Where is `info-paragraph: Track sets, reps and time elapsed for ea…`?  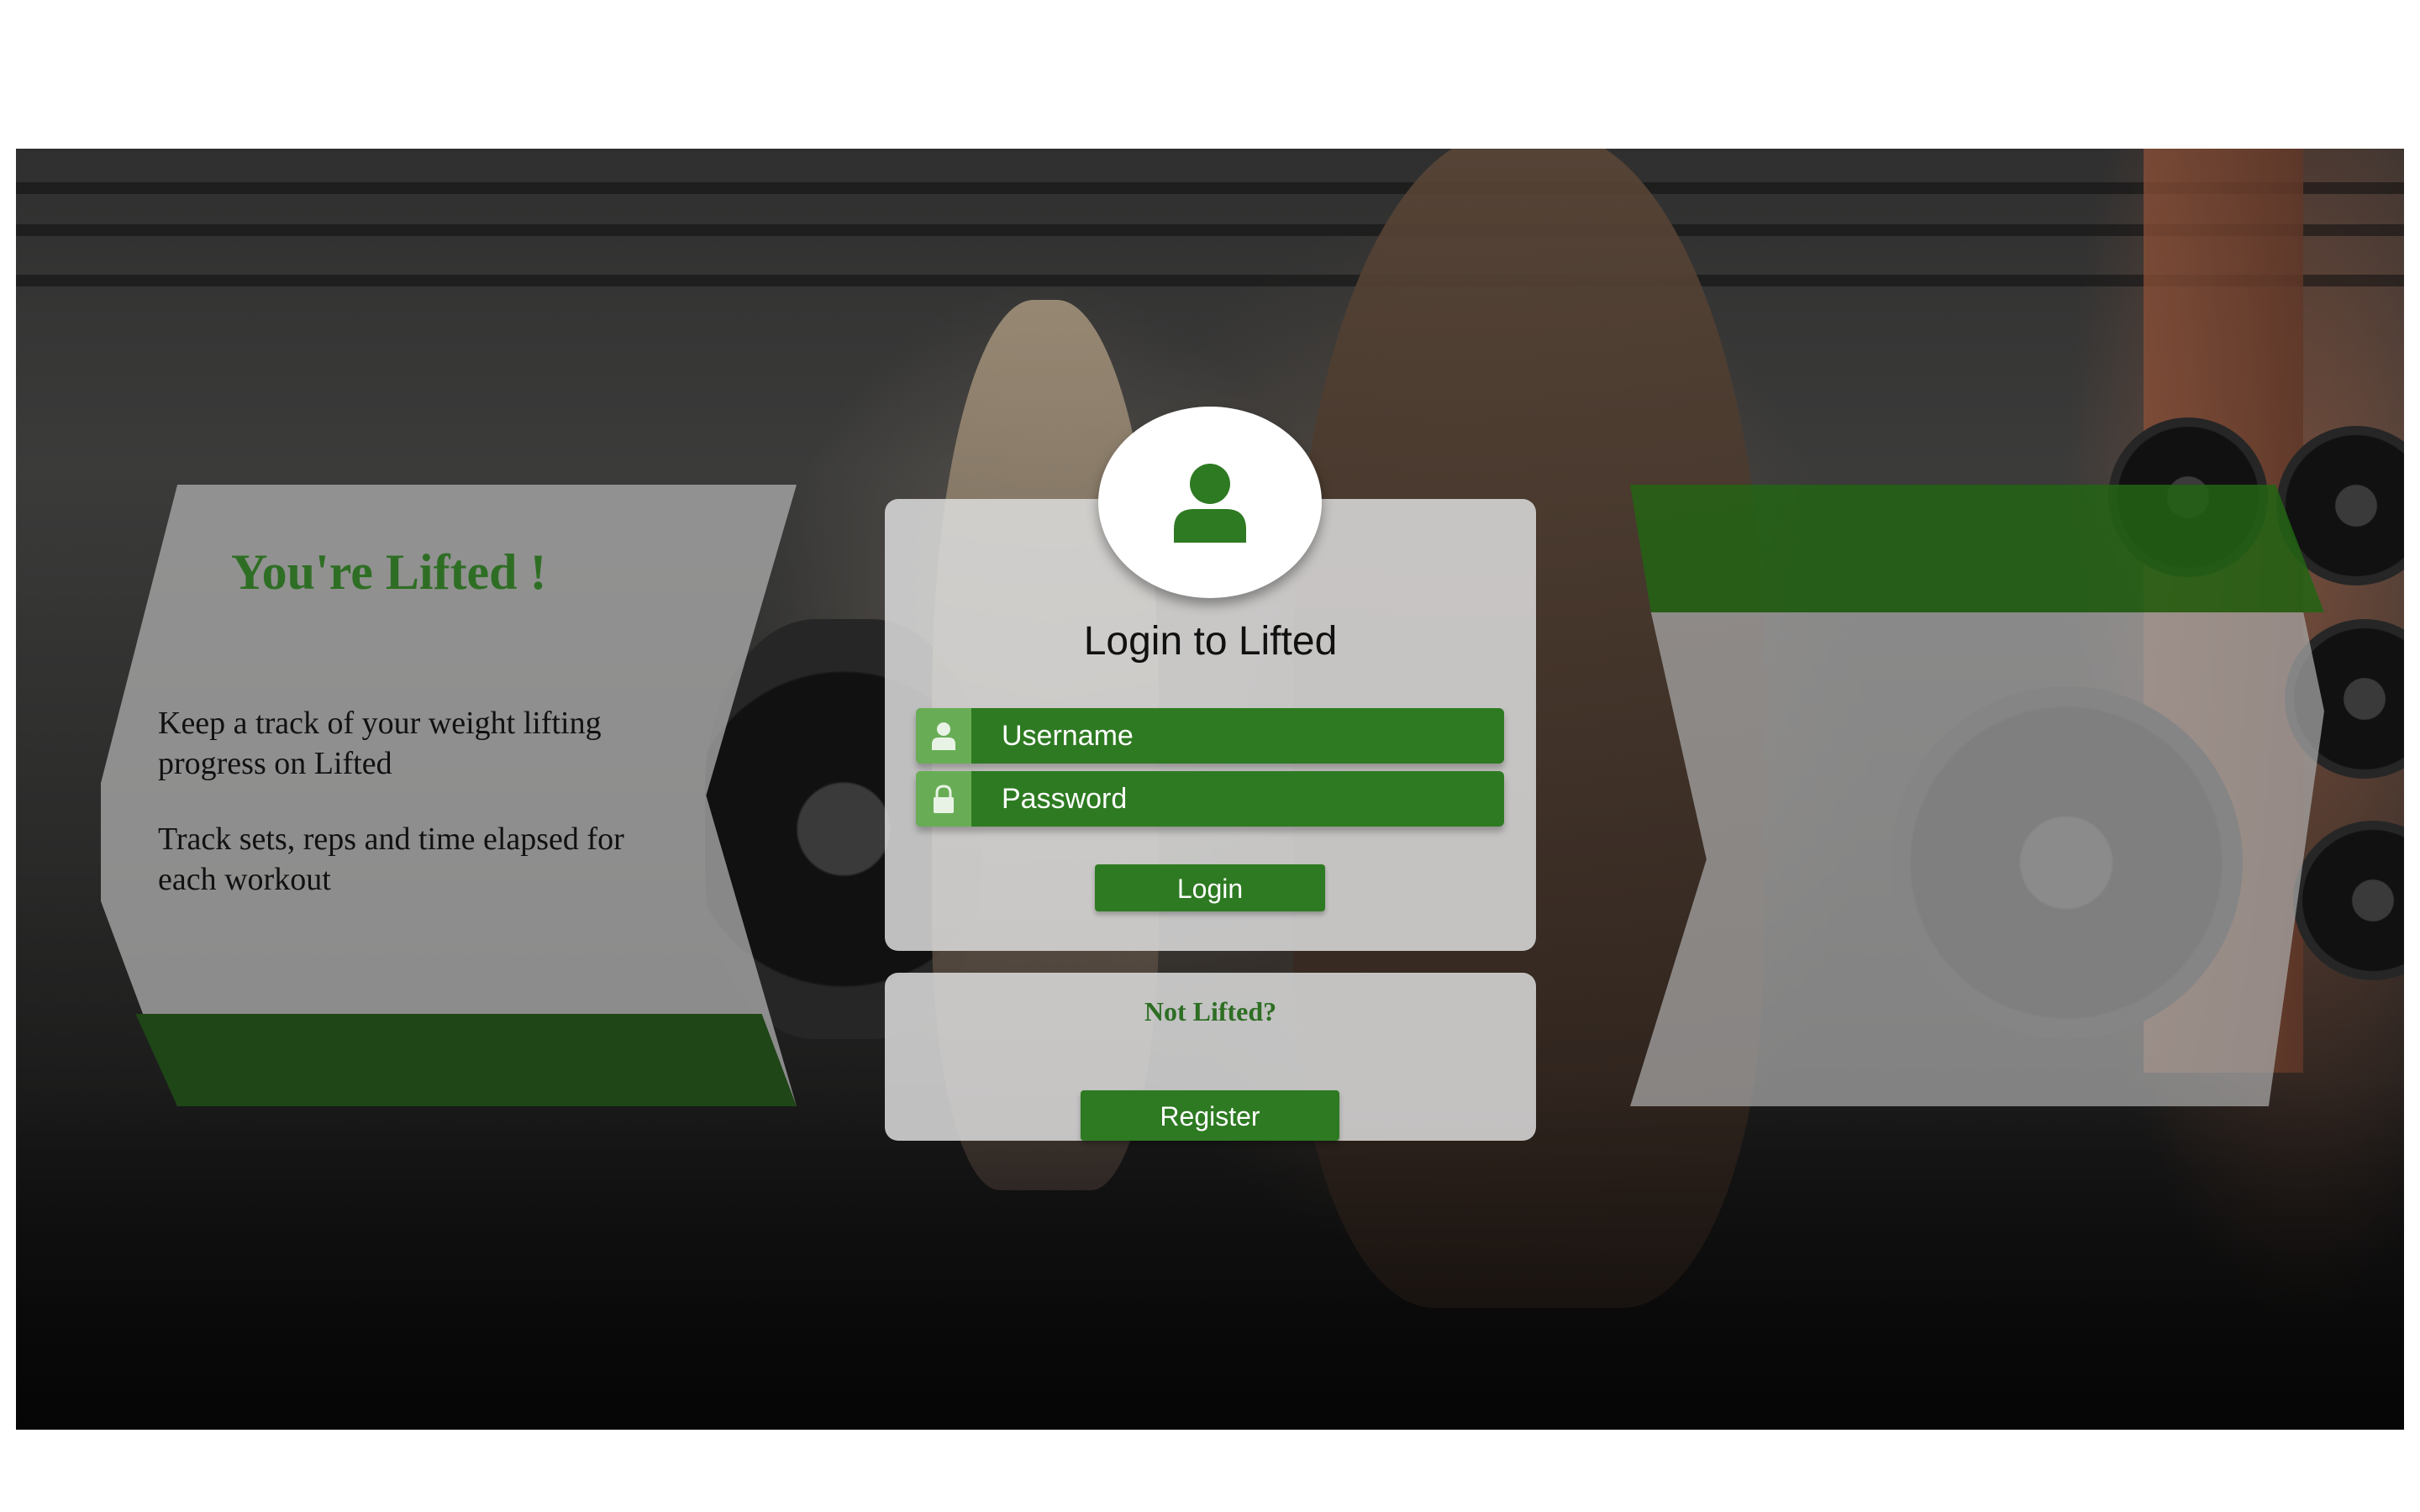 info-paragraph: Track sets, reps and time elapsed for ea… is located at coordinates (391, 859).